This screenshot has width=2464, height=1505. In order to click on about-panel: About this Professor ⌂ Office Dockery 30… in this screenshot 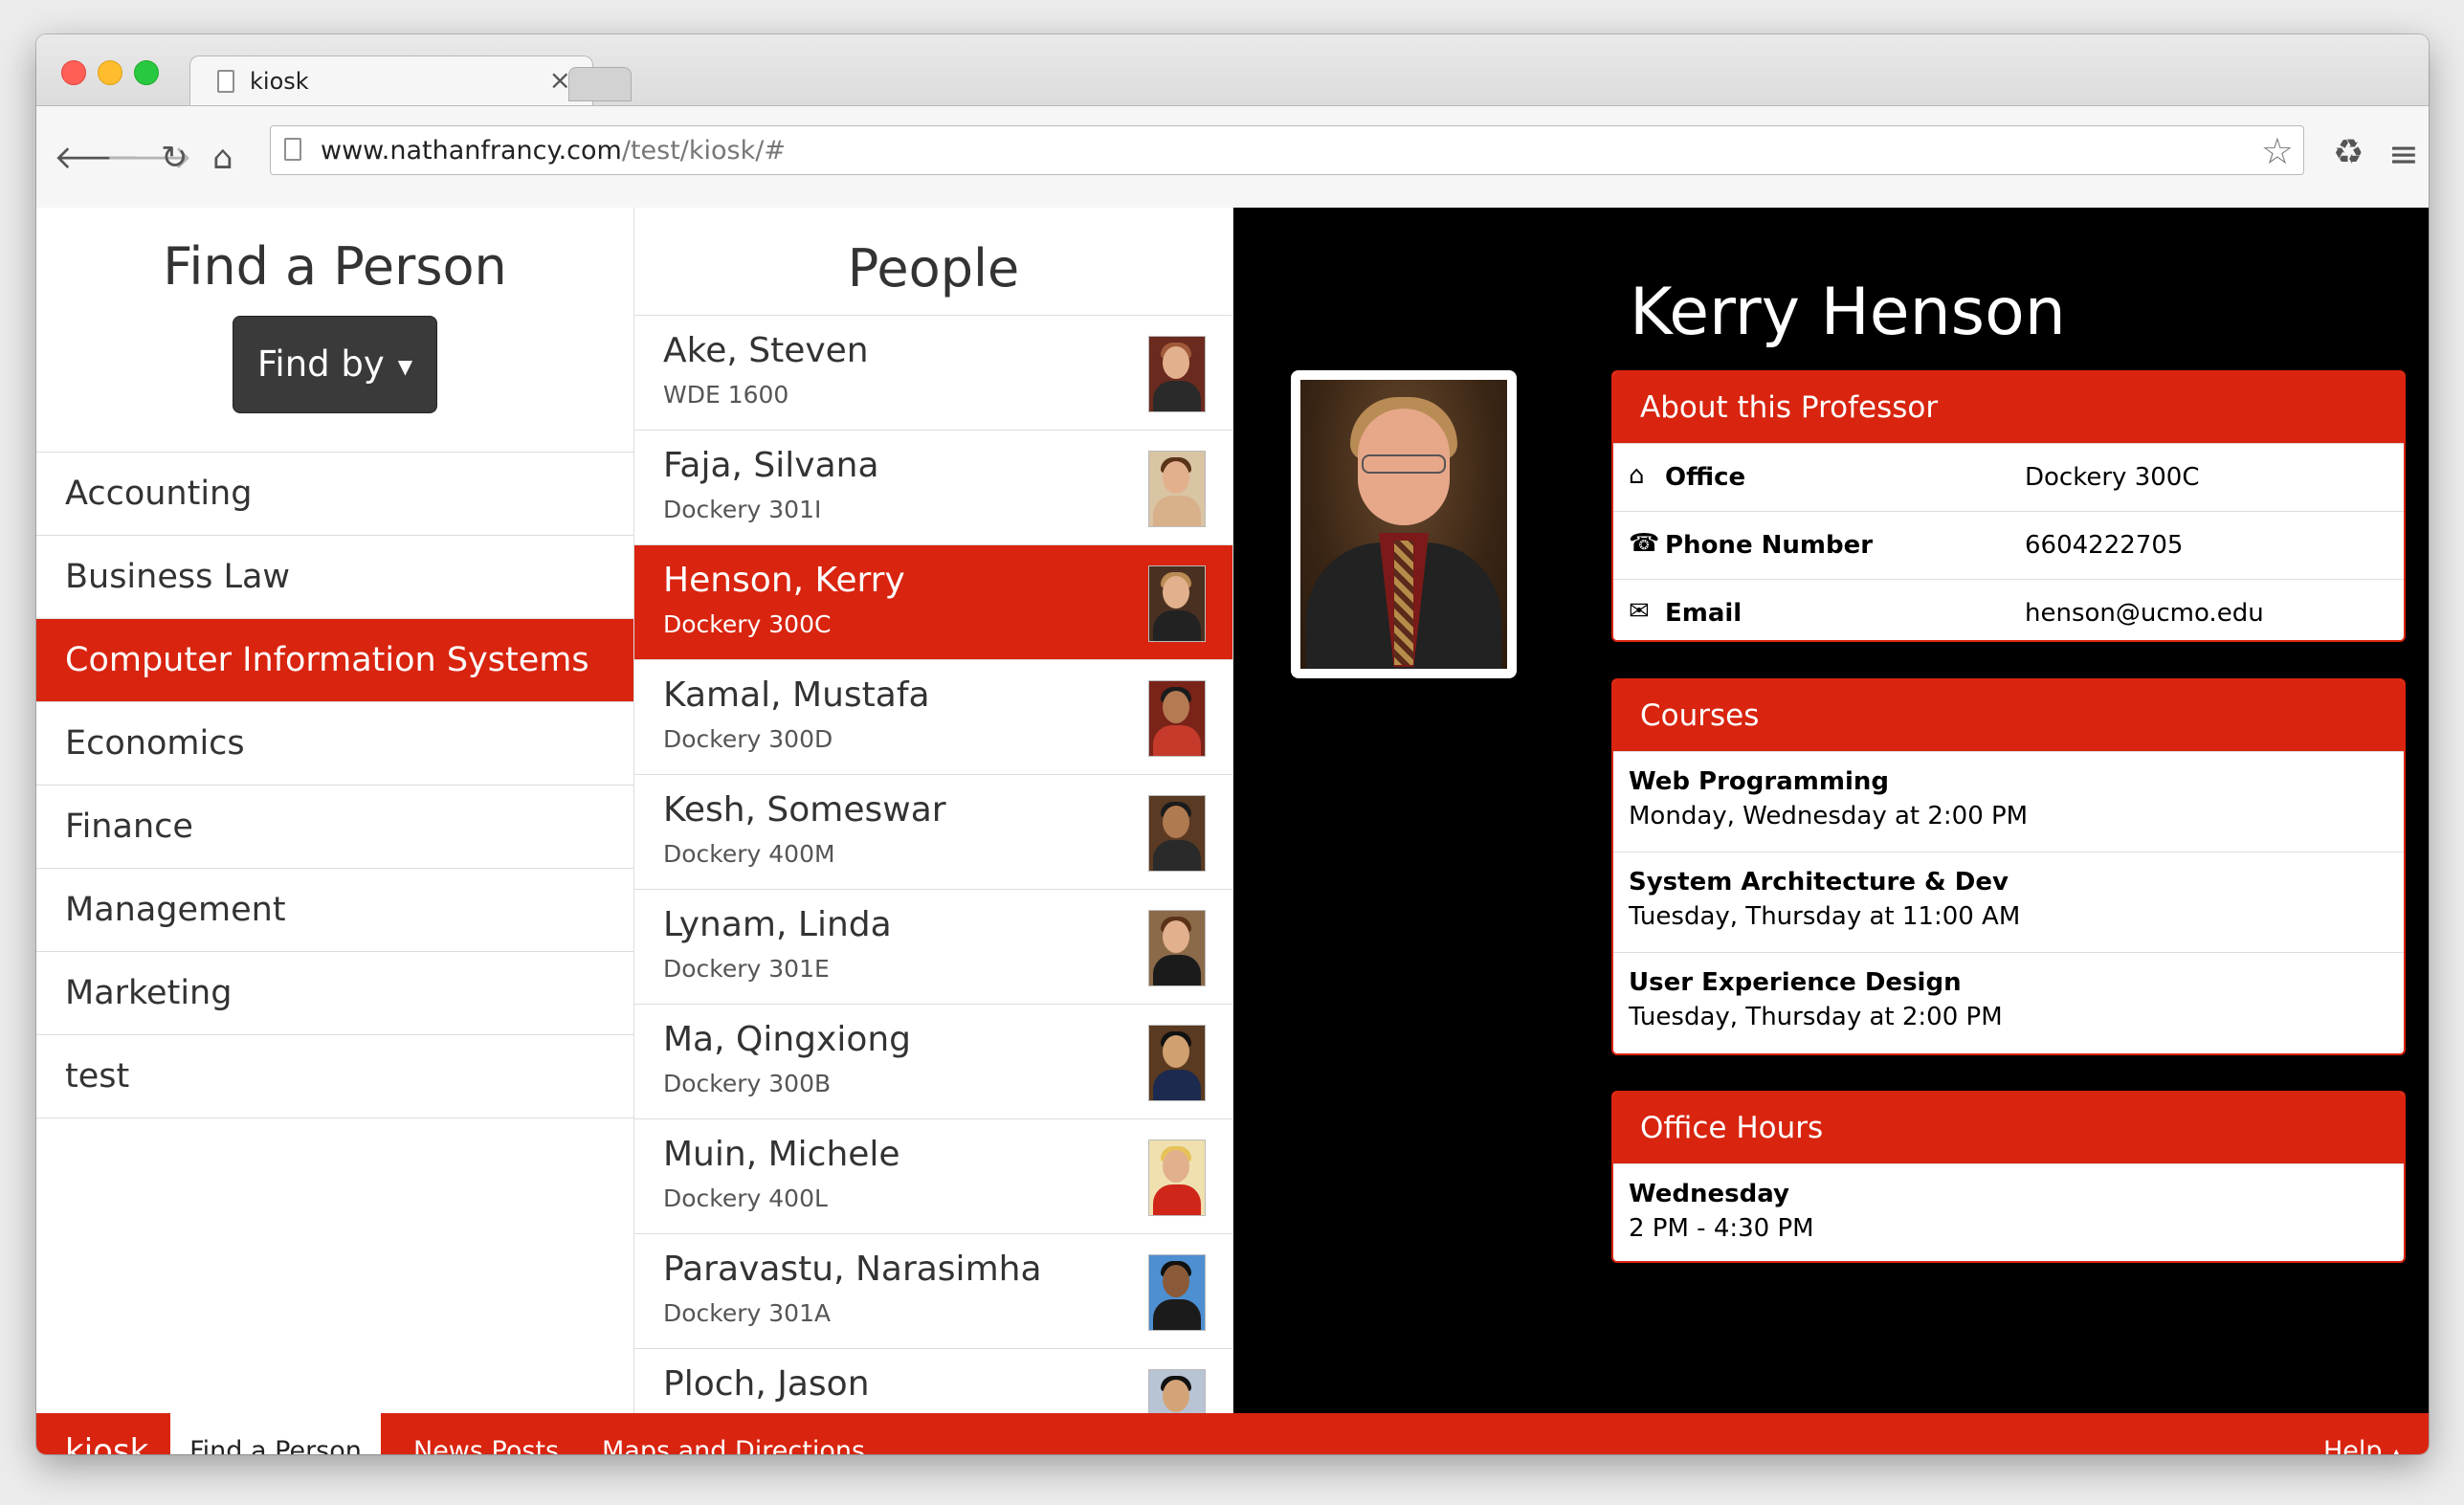, I will do `click(2009, 506)`.